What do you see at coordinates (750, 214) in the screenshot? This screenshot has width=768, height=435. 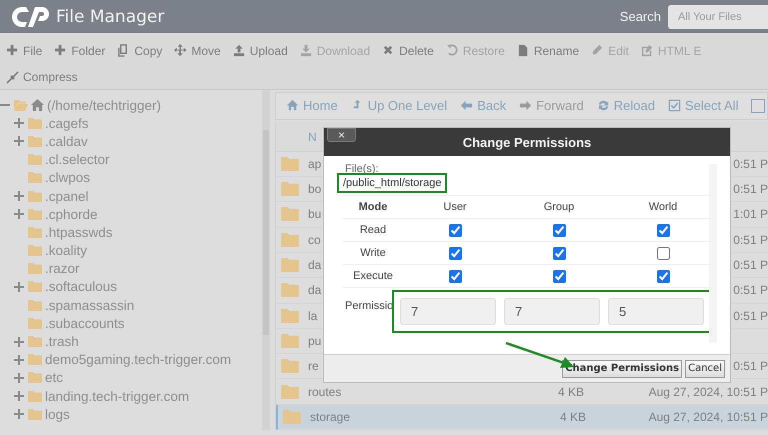 I see `file-date: 1:01 P` at bounding box center [750, 214].